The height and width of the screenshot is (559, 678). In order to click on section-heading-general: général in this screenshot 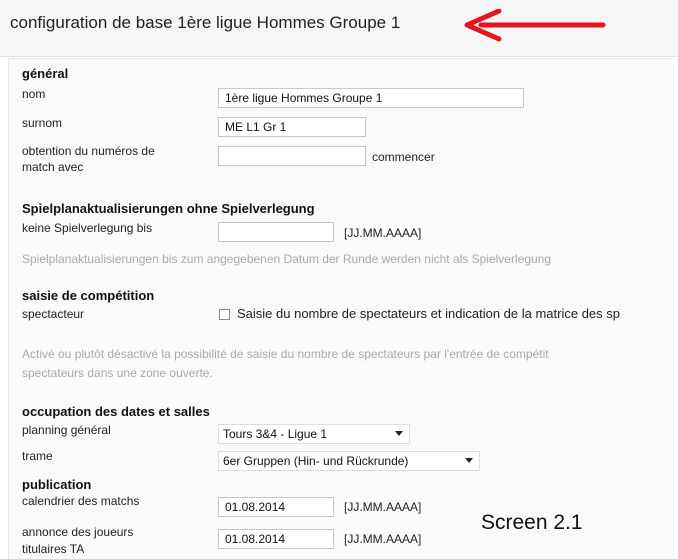, I will do `click(45, 73)`.